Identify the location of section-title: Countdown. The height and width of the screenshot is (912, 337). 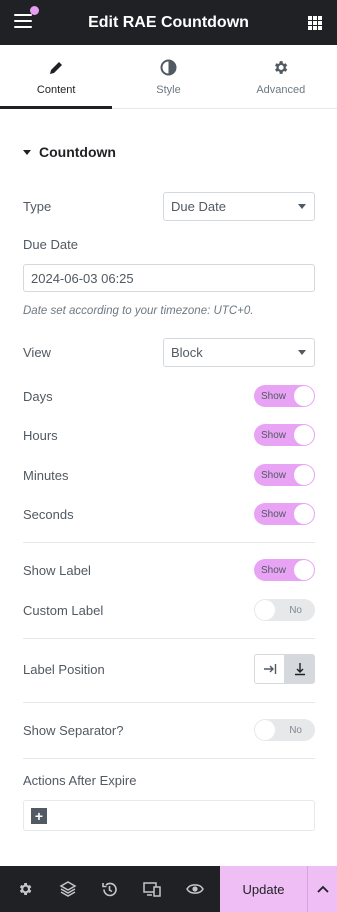
(77, 152).